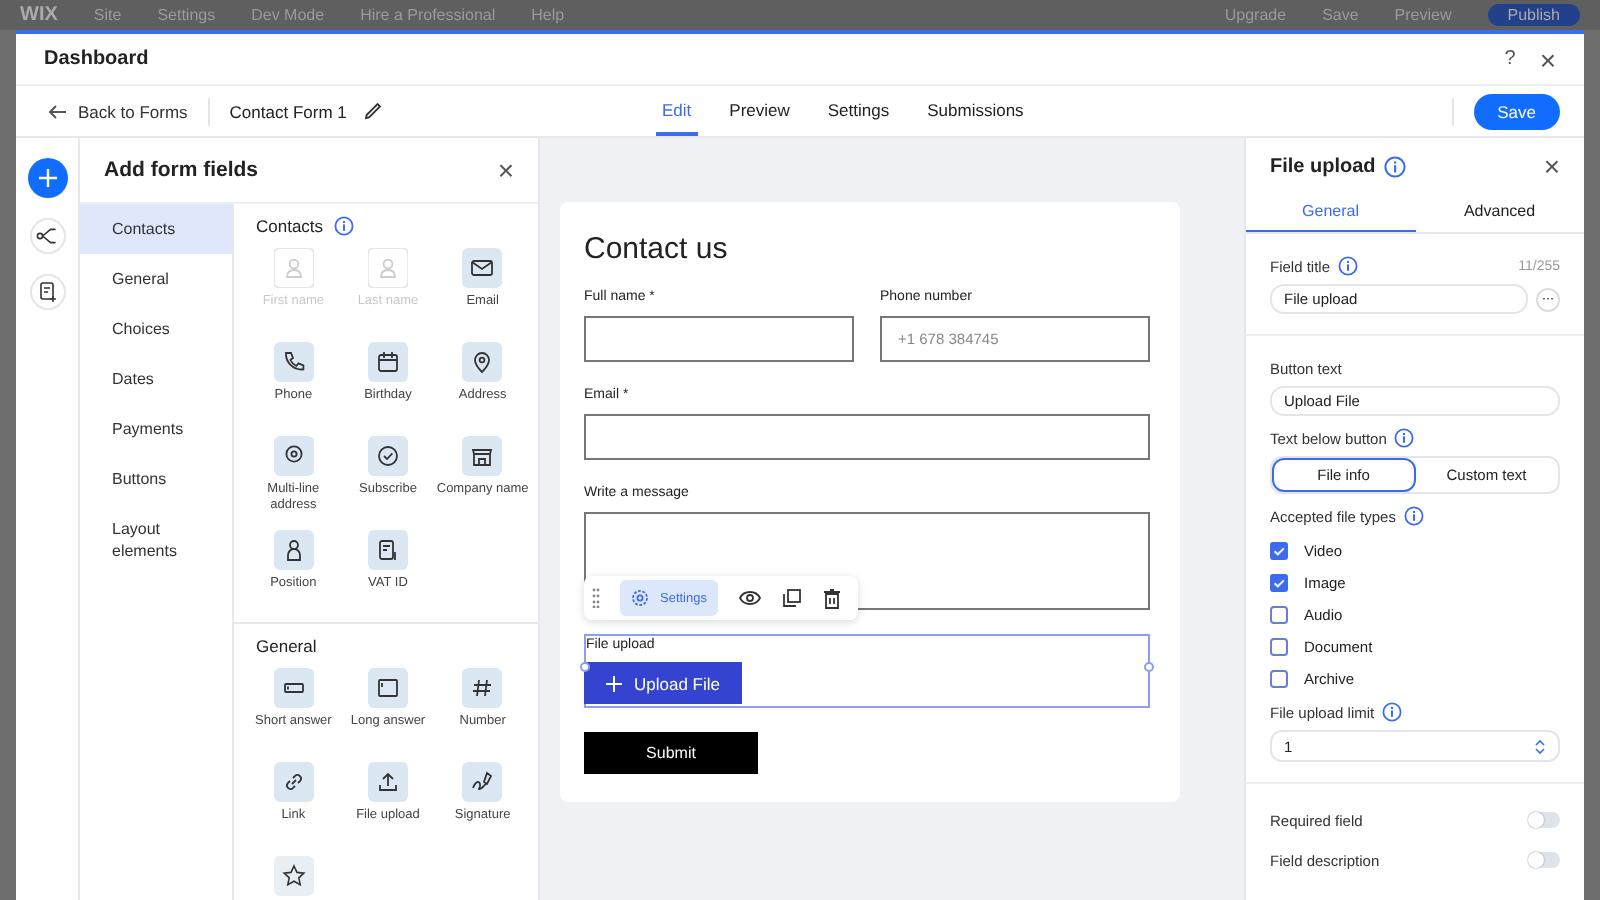 The height and width of the screenshot is (900, 1600). Describe the element at coordinates (1540, 746) in the screenshot. I see `stepper-icon` at that location.